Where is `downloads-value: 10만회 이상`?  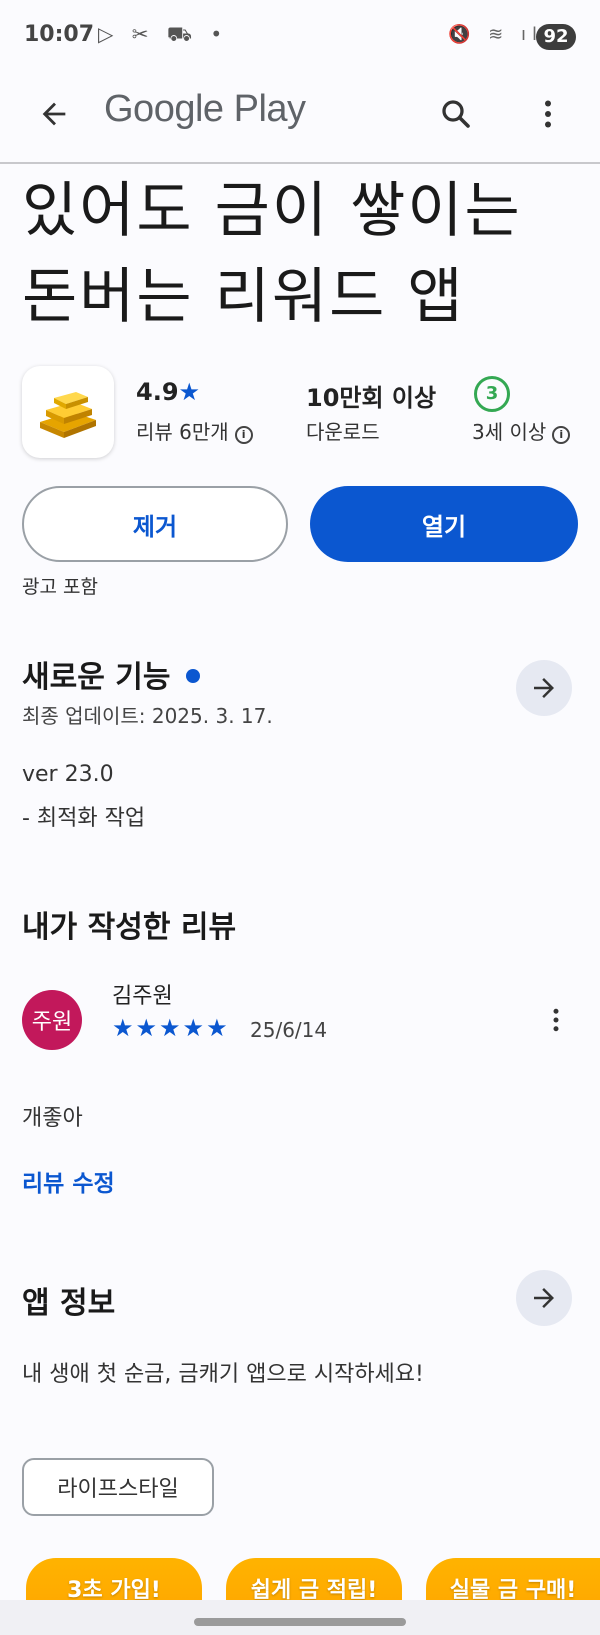
downloads-value: 10만회 이상 is located at coordinates (371, 398).